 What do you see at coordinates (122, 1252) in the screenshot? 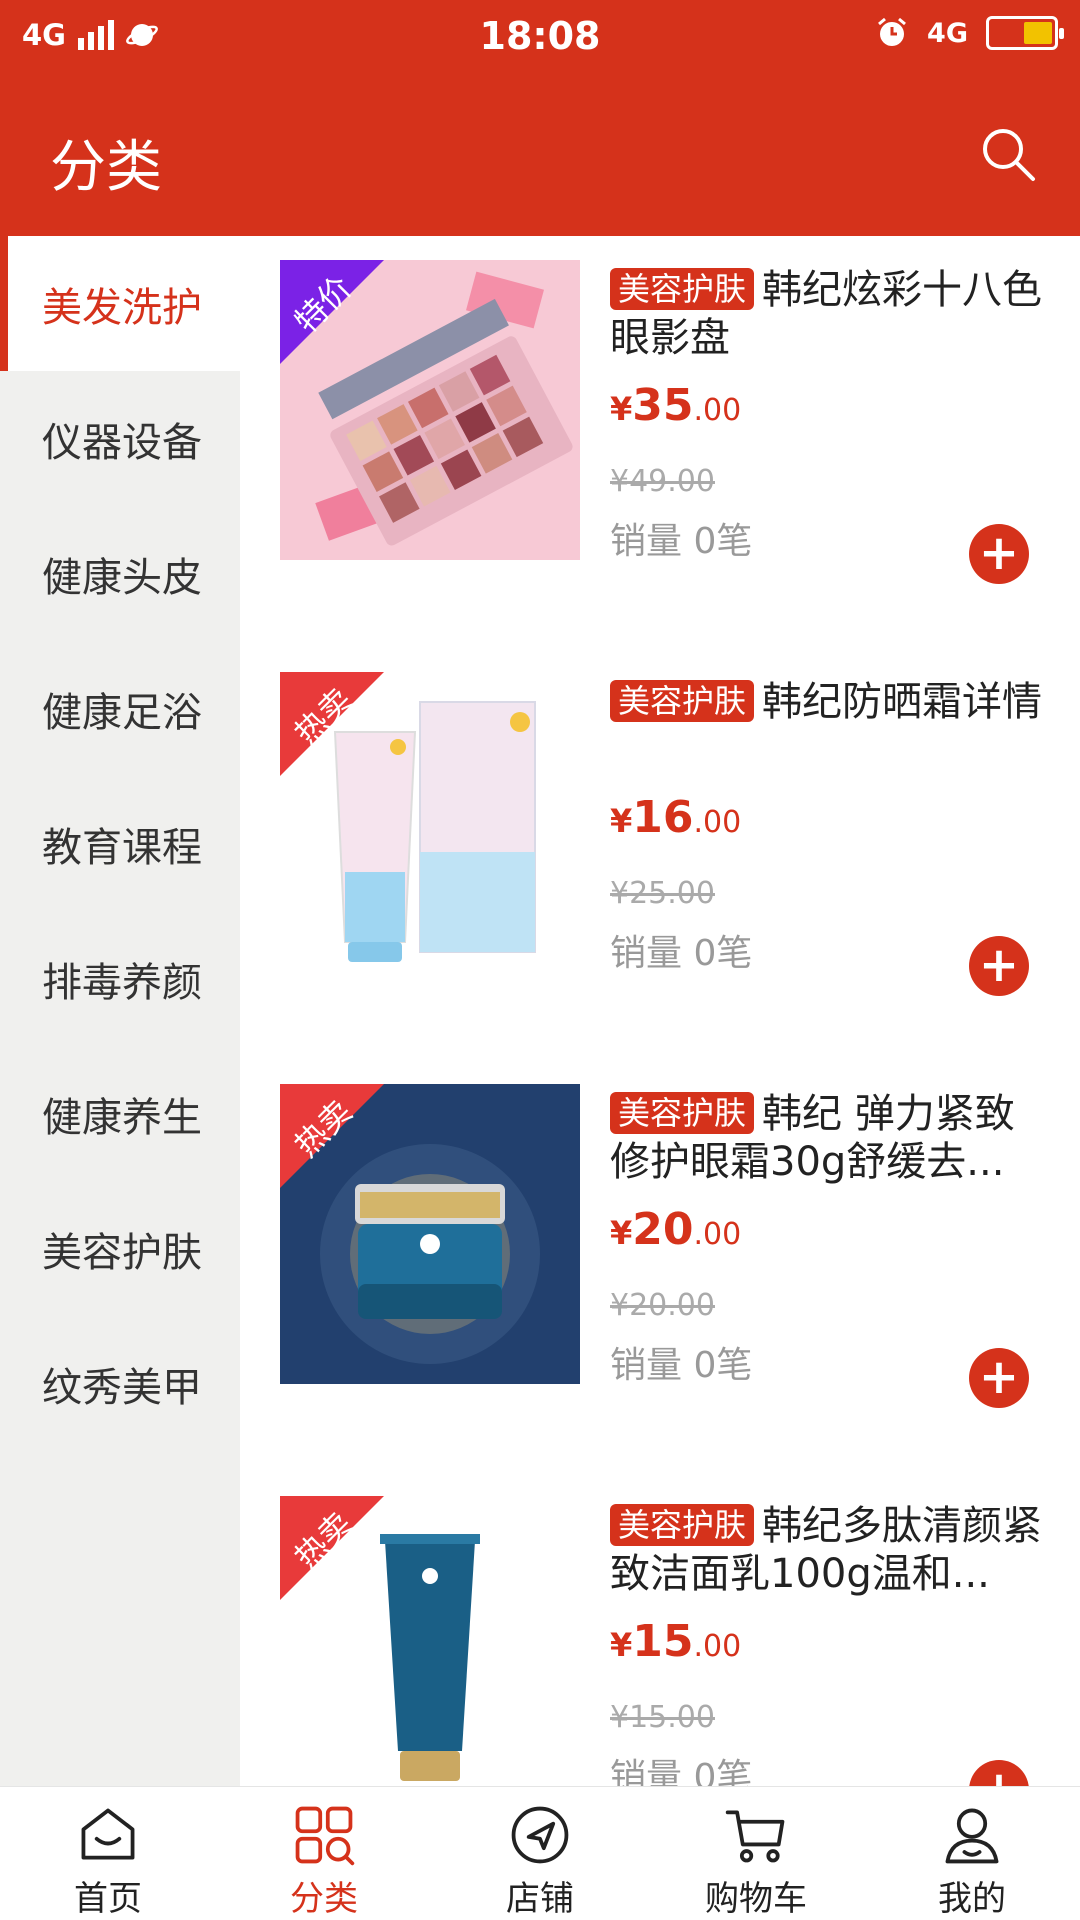
I see `sidebar-item-label: 美容护肤` at bounding box center [122, 1252].